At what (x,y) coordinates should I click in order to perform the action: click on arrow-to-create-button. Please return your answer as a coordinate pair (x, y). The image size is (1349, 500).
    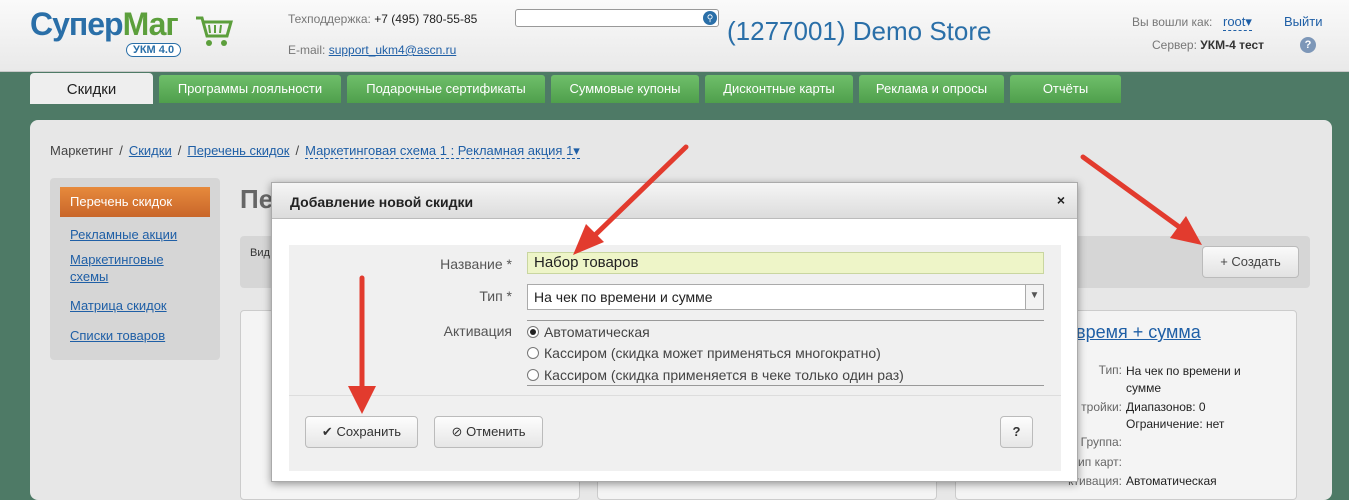
    Looking at the image, I should click on (1132, 193).